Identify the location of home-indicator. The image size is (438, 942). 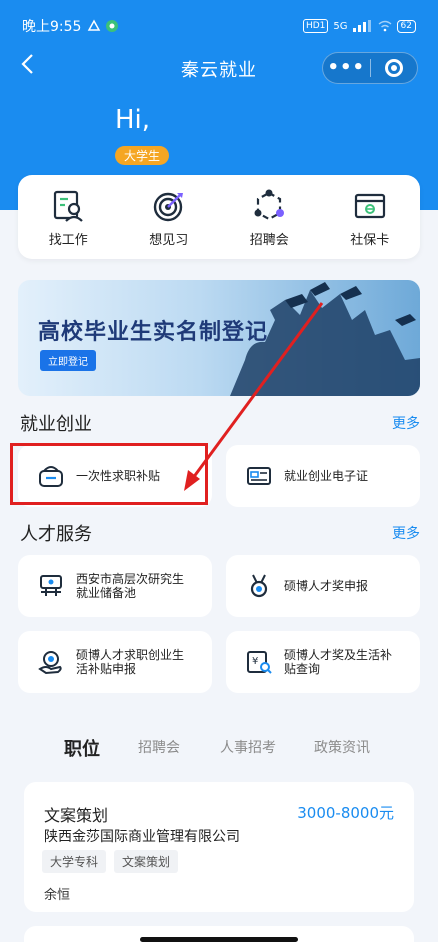
(219, 939).